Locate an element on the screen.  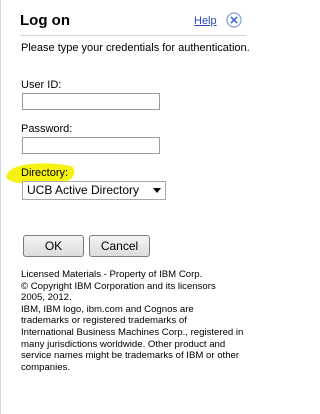
password-input is located at coordinates (91, 145).